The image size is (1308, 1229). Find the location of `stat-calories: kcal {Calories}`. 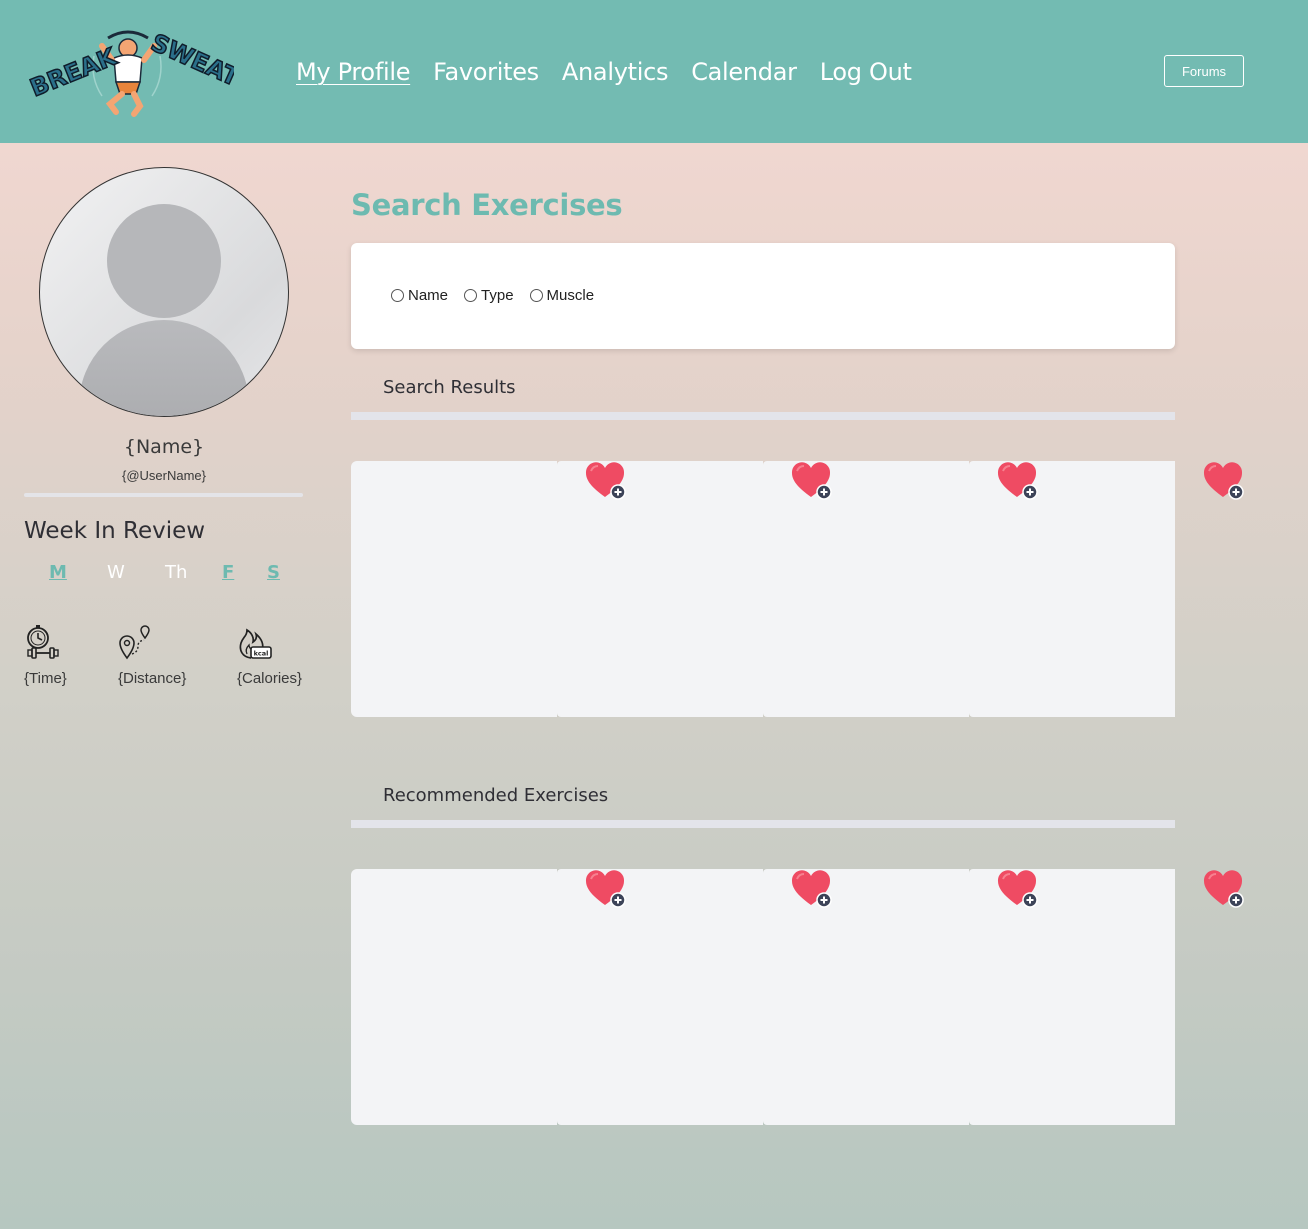

stat-calories: kcal {Calories} is located at coordinates (269, 655).